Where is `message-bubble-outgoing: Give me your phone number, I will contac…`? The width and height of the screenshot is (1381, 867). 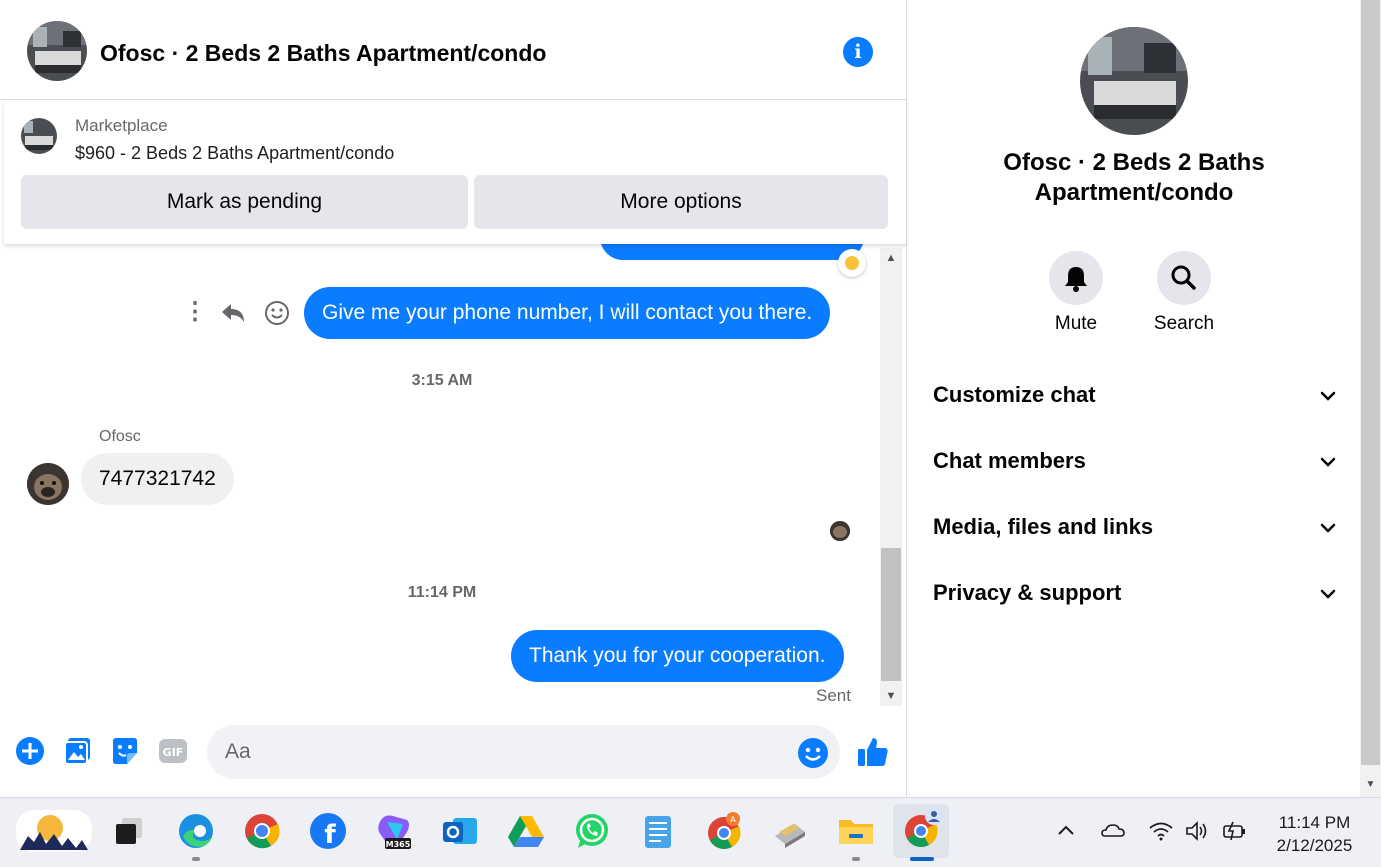 message-bubble-outgoing: Give me your phone number, I will contac… is located at coordinates (567, 313).